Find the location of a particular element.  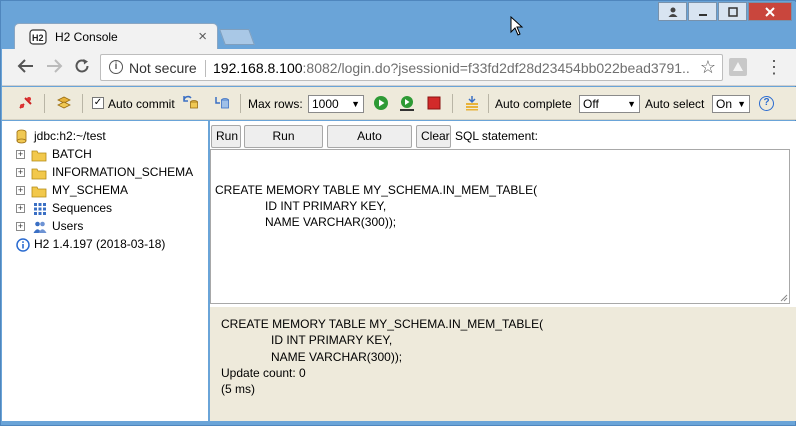

run-button: Run is located at coordinates (226, 136).